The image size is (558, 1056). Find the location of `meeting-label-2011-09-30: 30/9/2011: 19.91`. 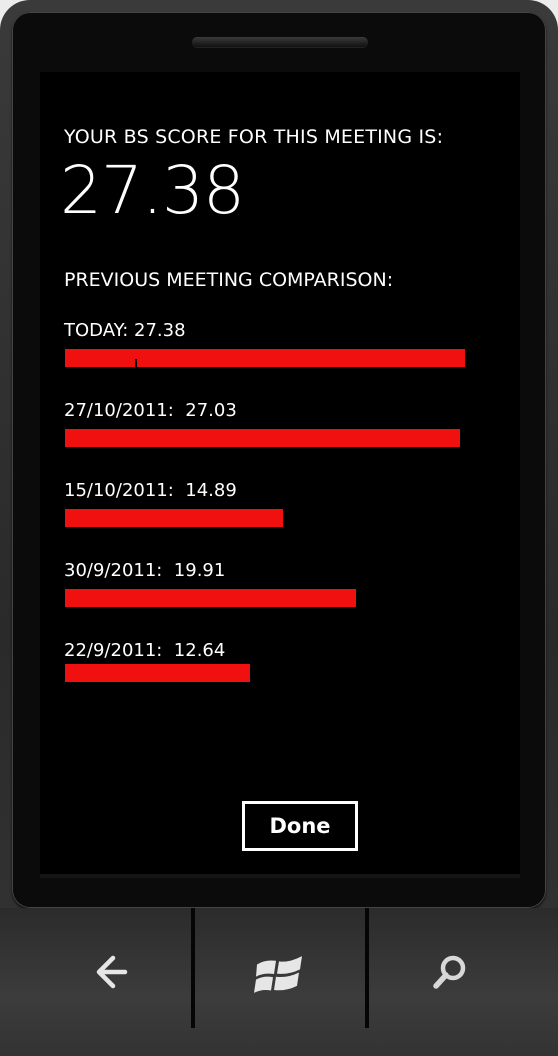

meeting-label-2011-09-30: 30/9/2011: 19.91 is located at coordinates (145, 570).